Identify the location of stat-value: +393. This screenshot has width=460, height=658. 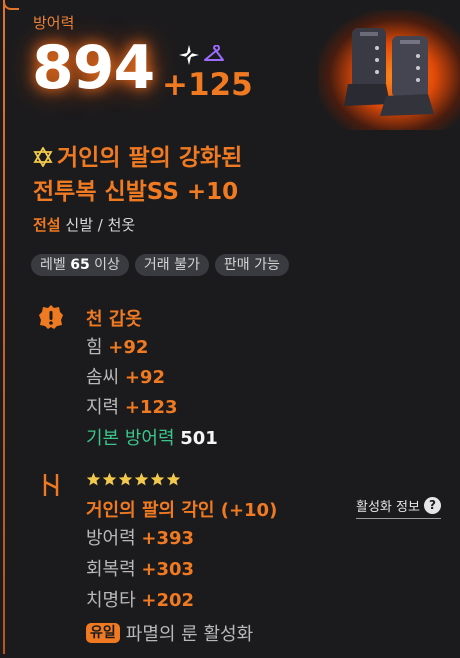
(168, 538).